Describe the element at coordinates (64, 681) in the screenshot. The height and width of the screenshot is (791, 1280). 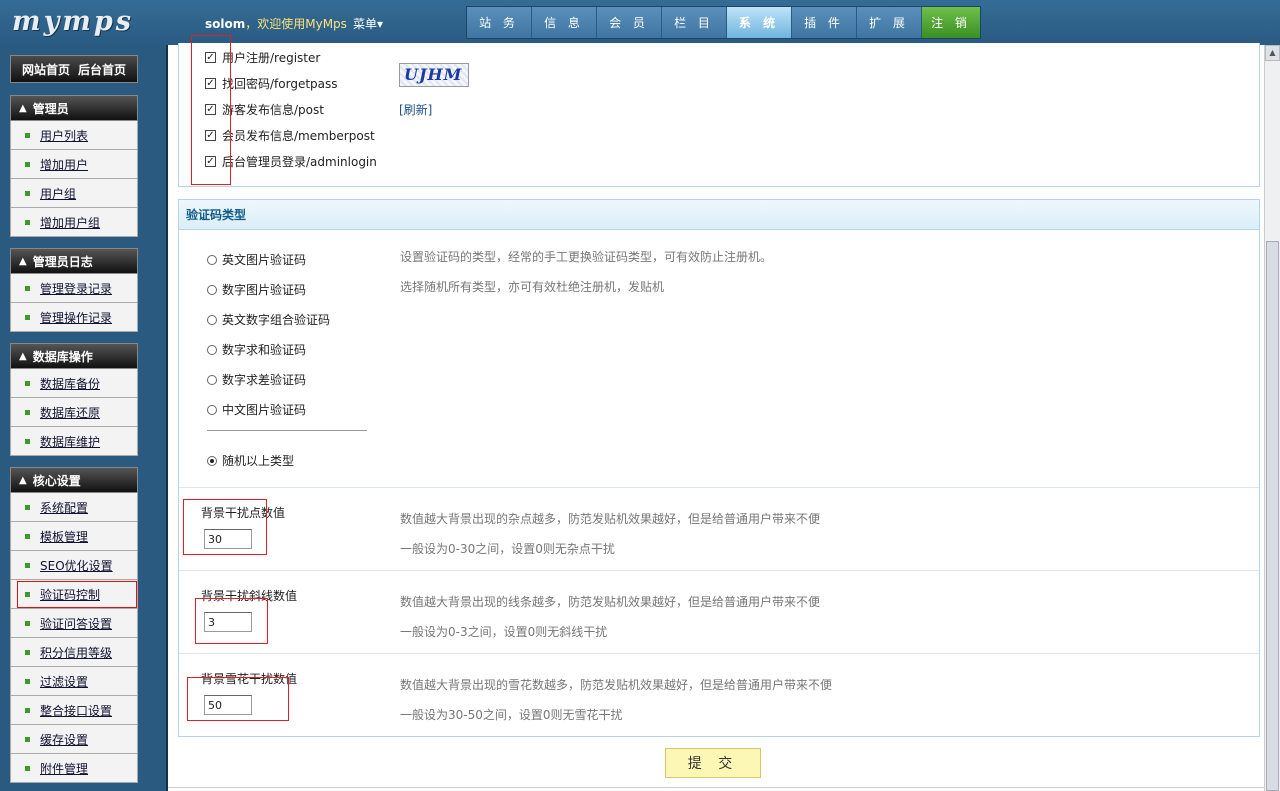
I see `sidebar-item-label: 过滤设置` at that location.